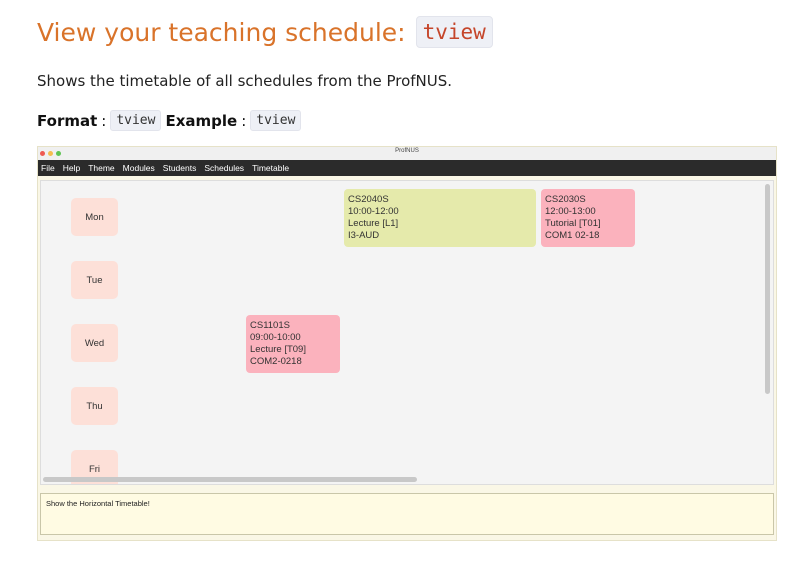 Image resolution: width=808 pixels, height=571 pixels. Describe the element at coordinates (276, 120) in the screenshot. I see `example-code: tview` at that location.